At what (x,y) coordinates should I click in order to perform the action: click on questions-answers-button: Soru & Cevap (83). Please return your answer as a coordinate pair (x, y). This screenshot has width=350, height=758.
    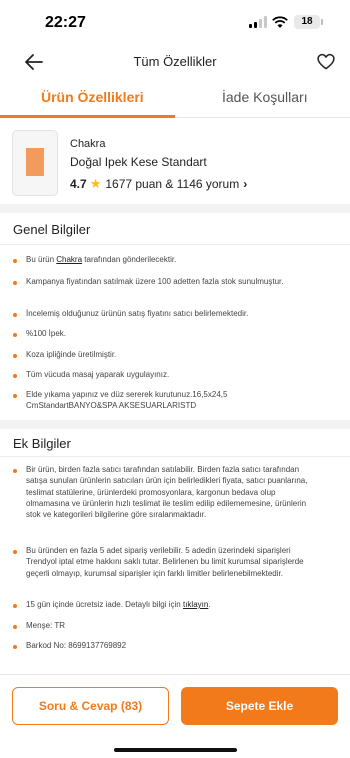
    Looking at the image, I should click on (90, 706).